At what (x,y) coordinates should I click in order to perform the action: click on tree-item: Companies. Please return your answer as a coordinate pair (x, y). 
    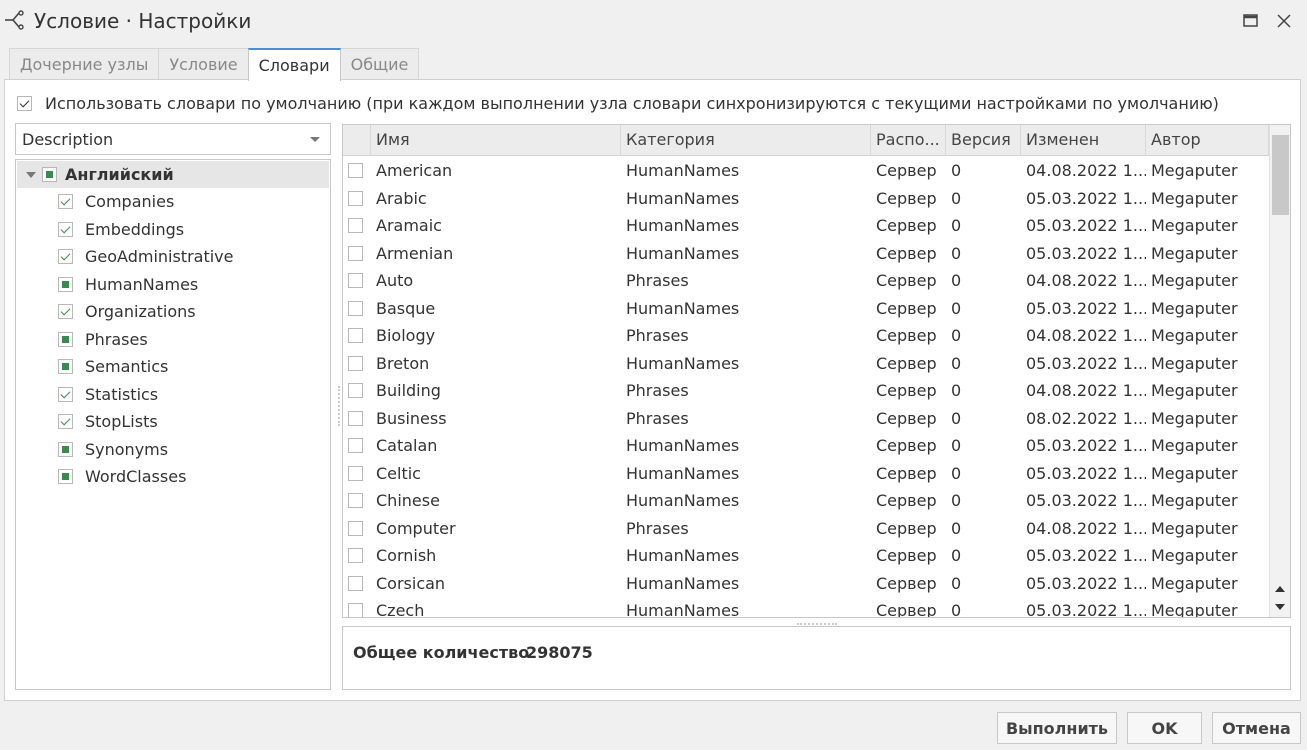
    Looking at the image, I should click on (172, 202).